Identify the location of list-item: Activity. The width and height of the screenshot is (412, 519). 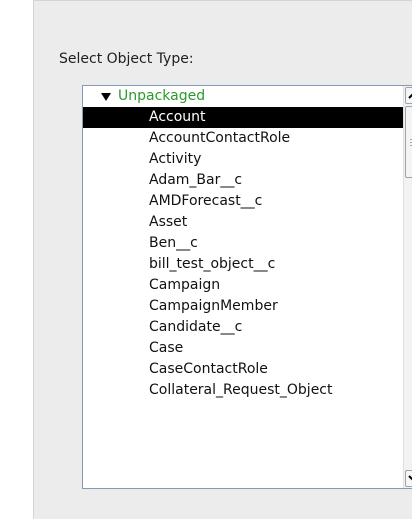
(243, 159).